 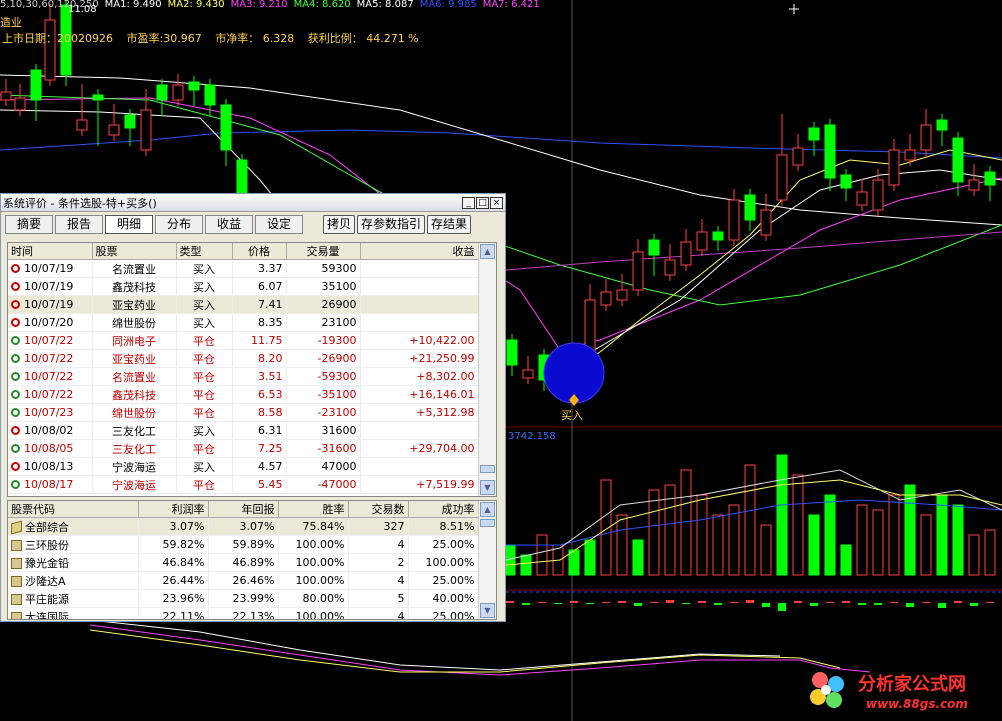 I want to click on table-row: 10/08/02 三友化工 买入 6.31 31600, so click(x=243, y=430).